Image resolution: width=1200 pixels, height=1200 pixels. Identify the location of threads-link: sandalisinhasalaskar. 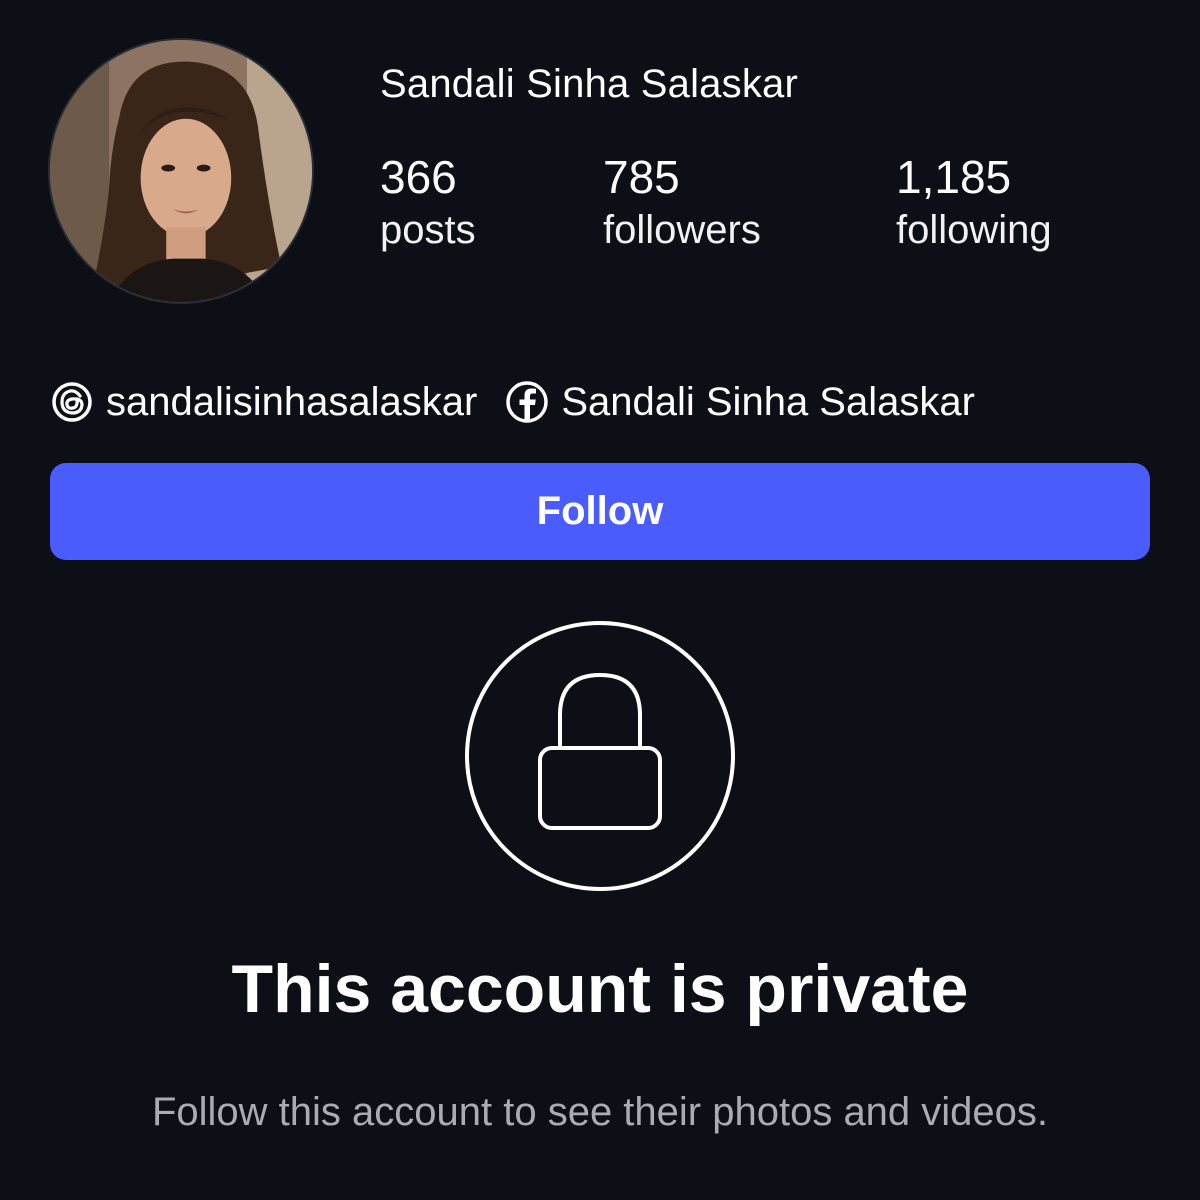
(263, 402).